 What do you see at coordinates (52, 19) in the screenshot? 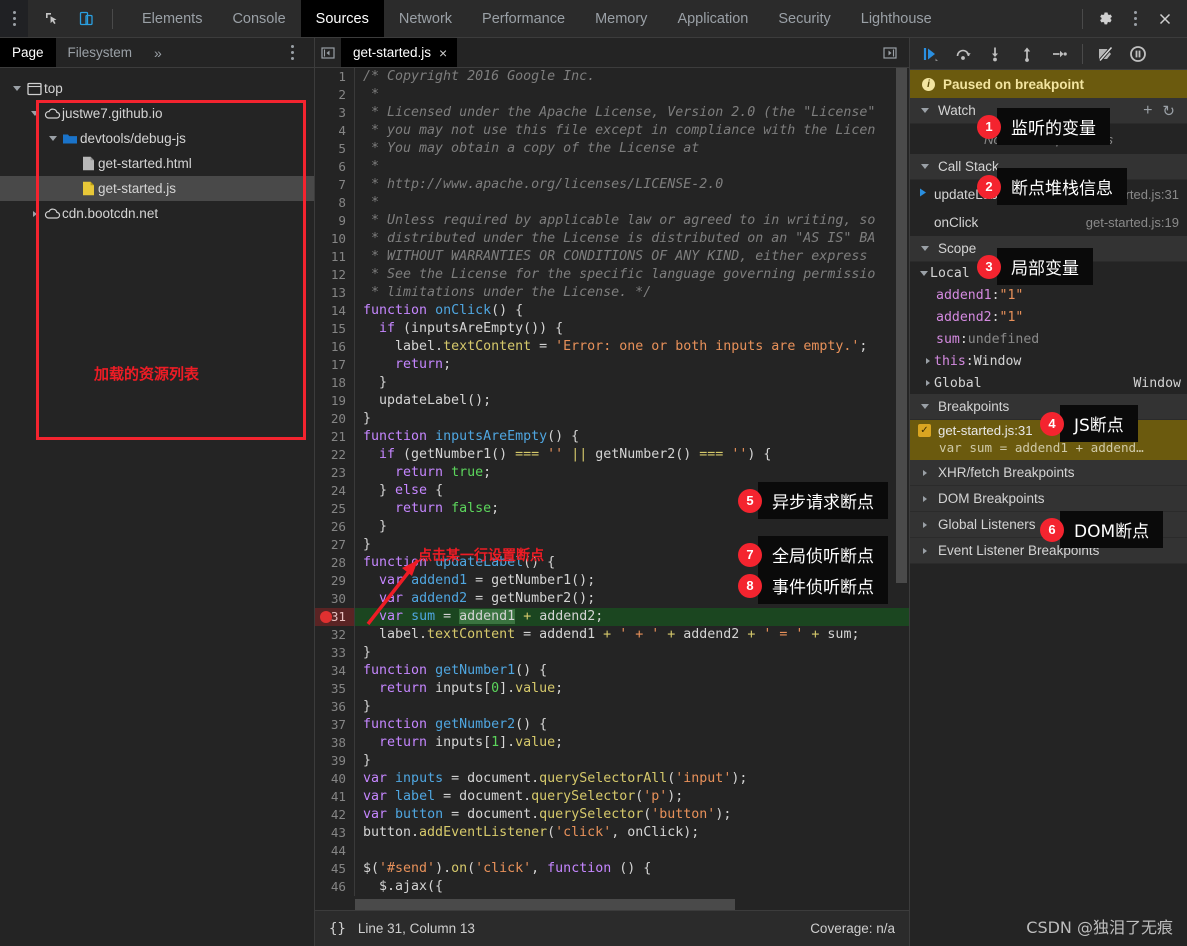
I see `inspect-icon` at bounding box center [52, 19].